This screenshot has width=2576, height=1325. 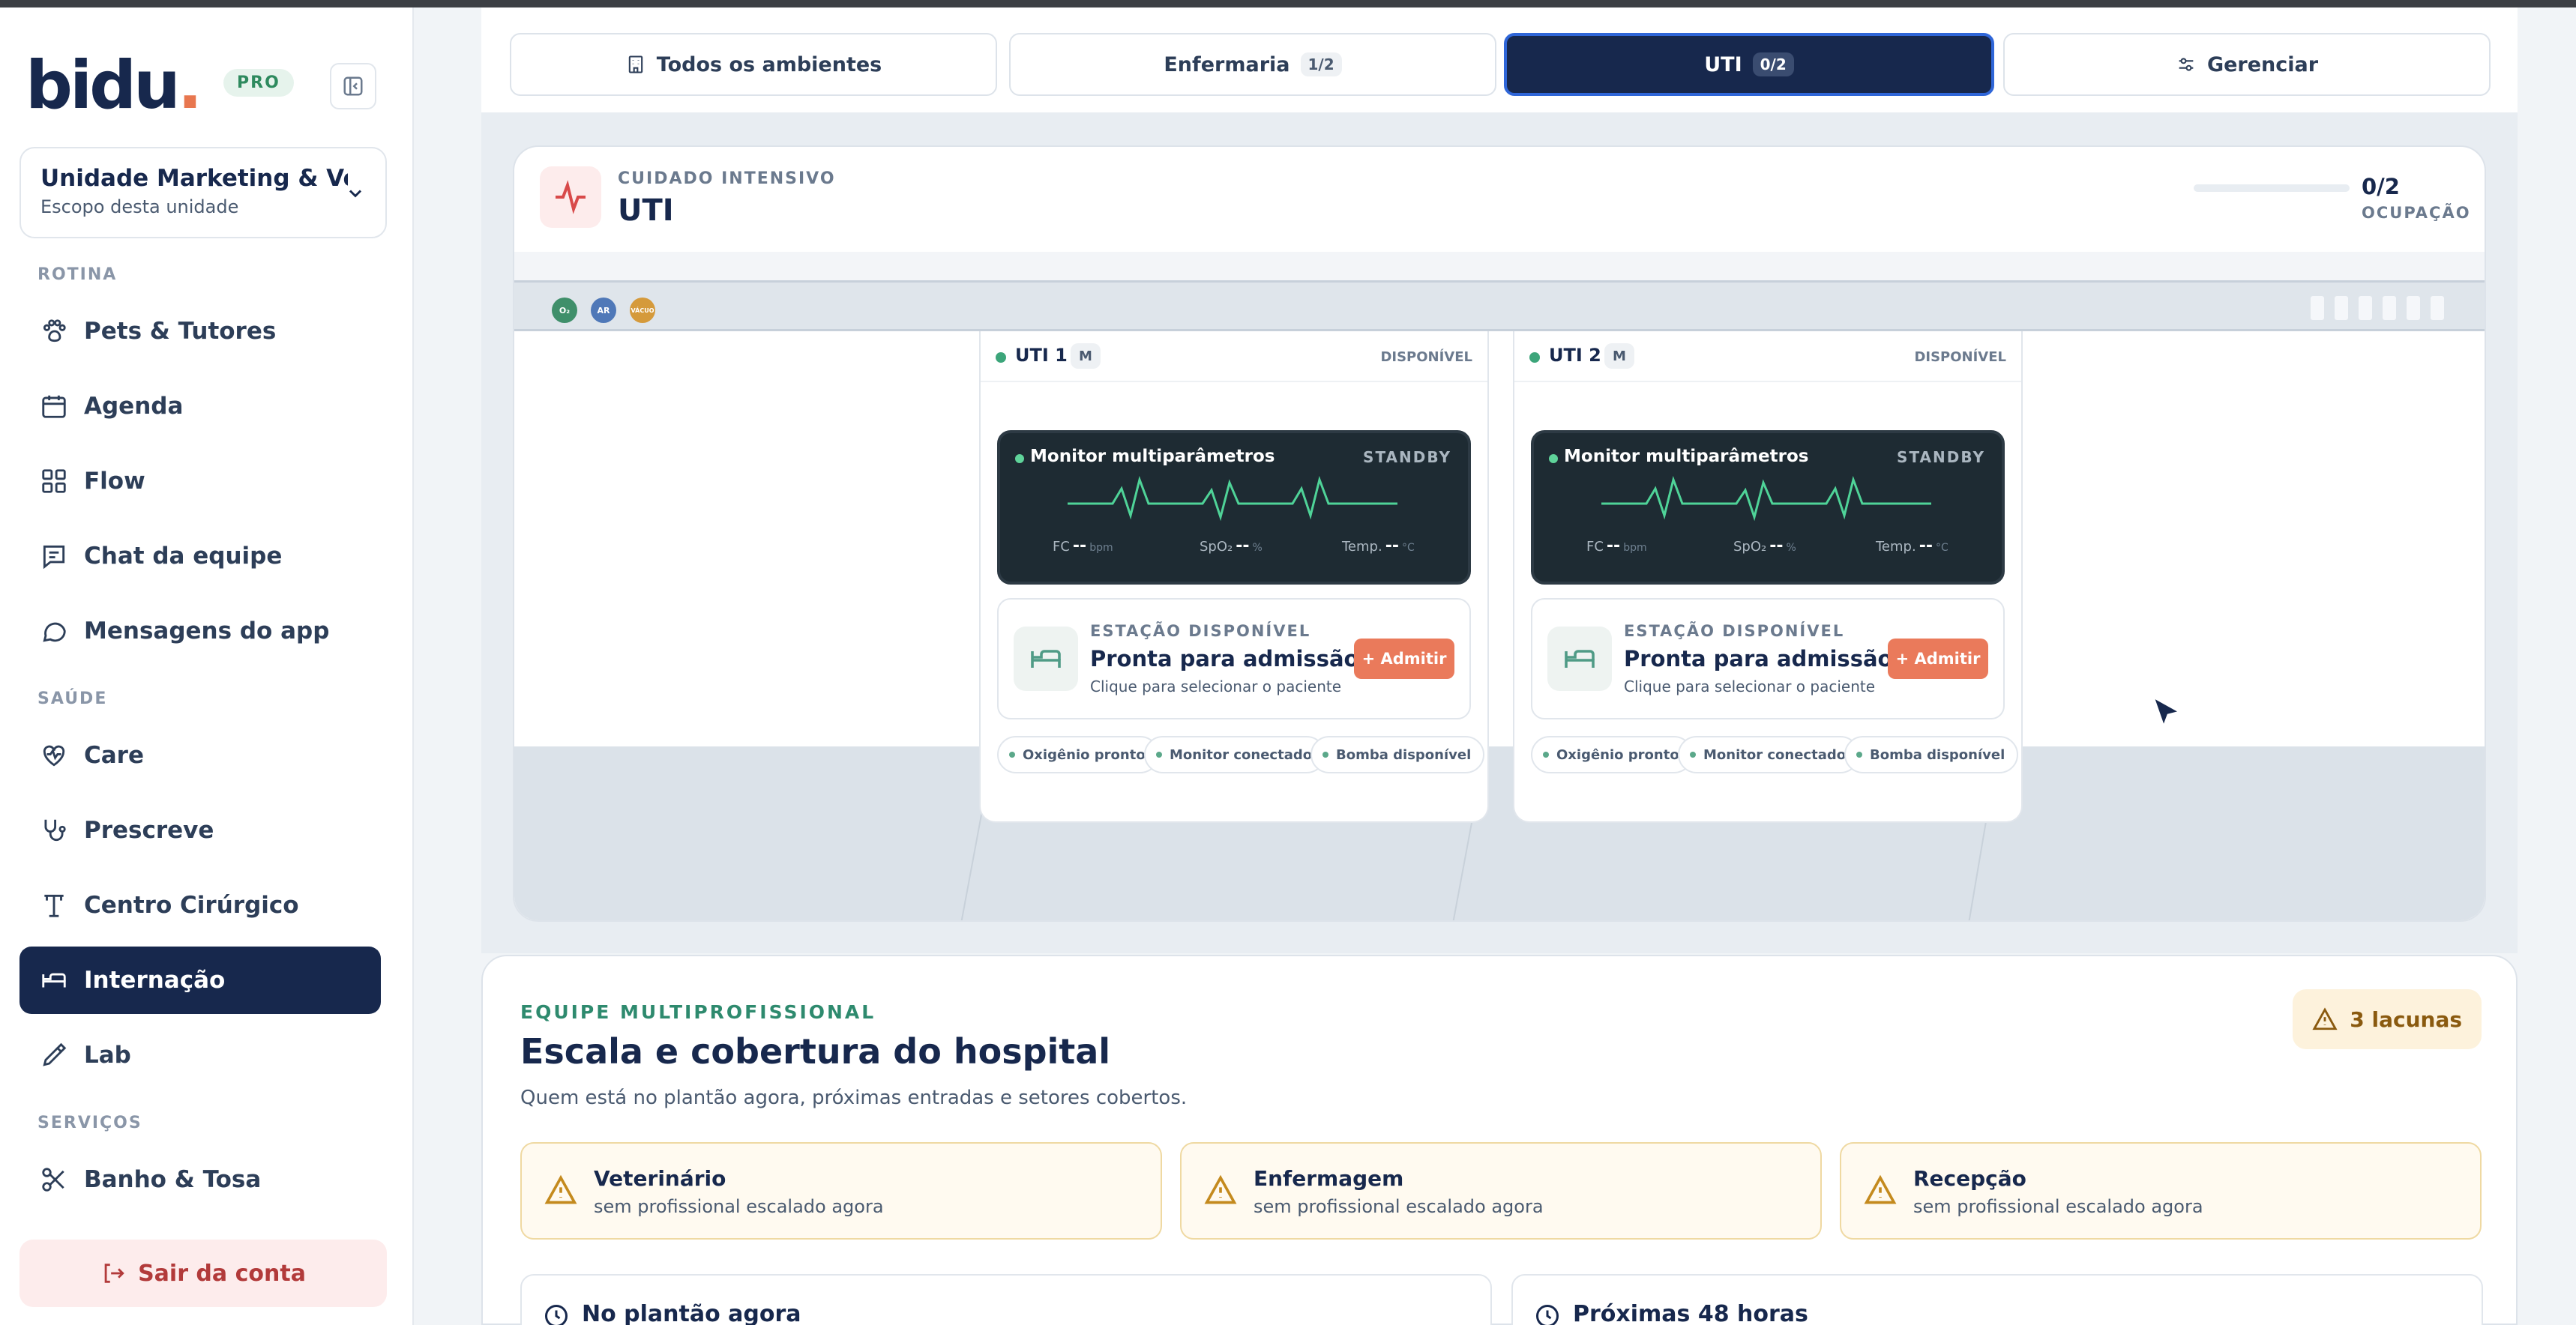 I want to click on gas-outlet-o2: O₂, so click(x=564, y=310).